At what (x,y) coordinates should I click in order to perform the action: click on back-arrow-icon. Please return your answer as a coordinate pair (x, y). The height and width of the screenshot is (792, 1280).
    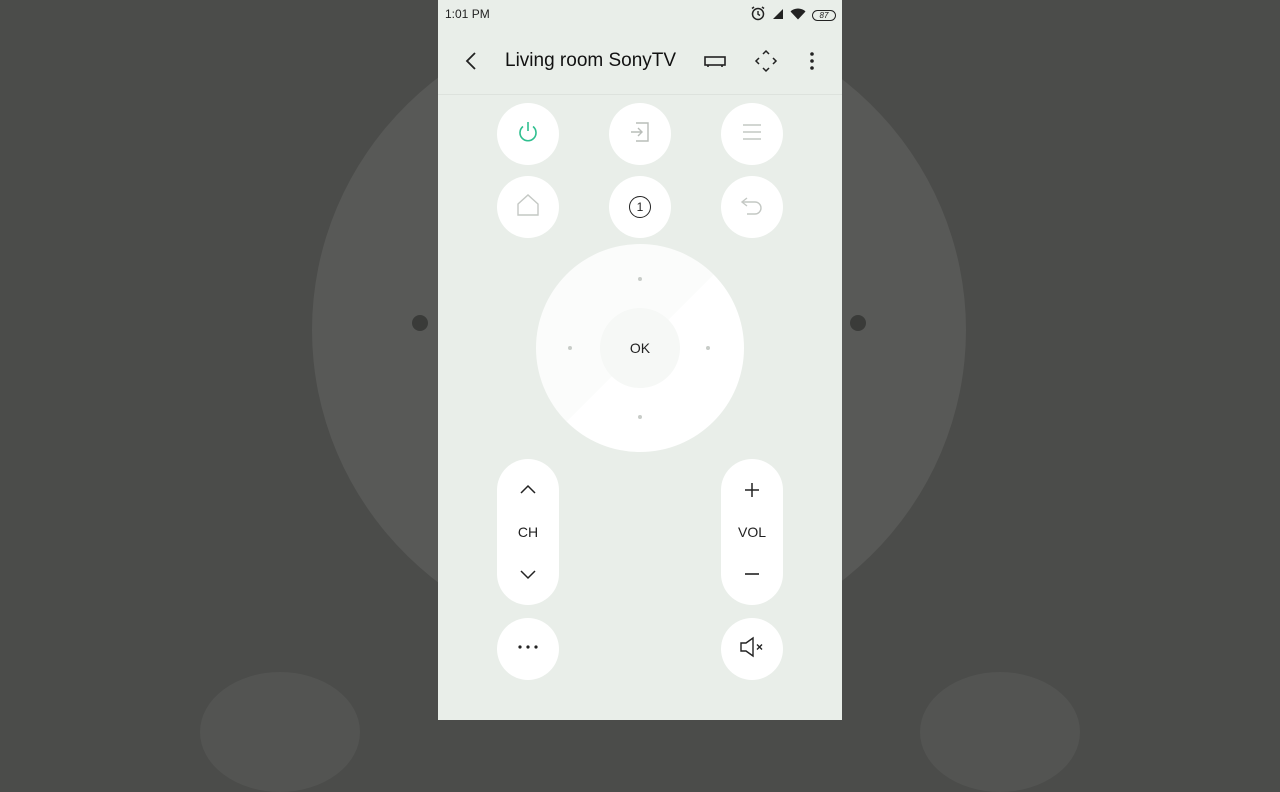
    Looking at the image, I should click on (472, 61).